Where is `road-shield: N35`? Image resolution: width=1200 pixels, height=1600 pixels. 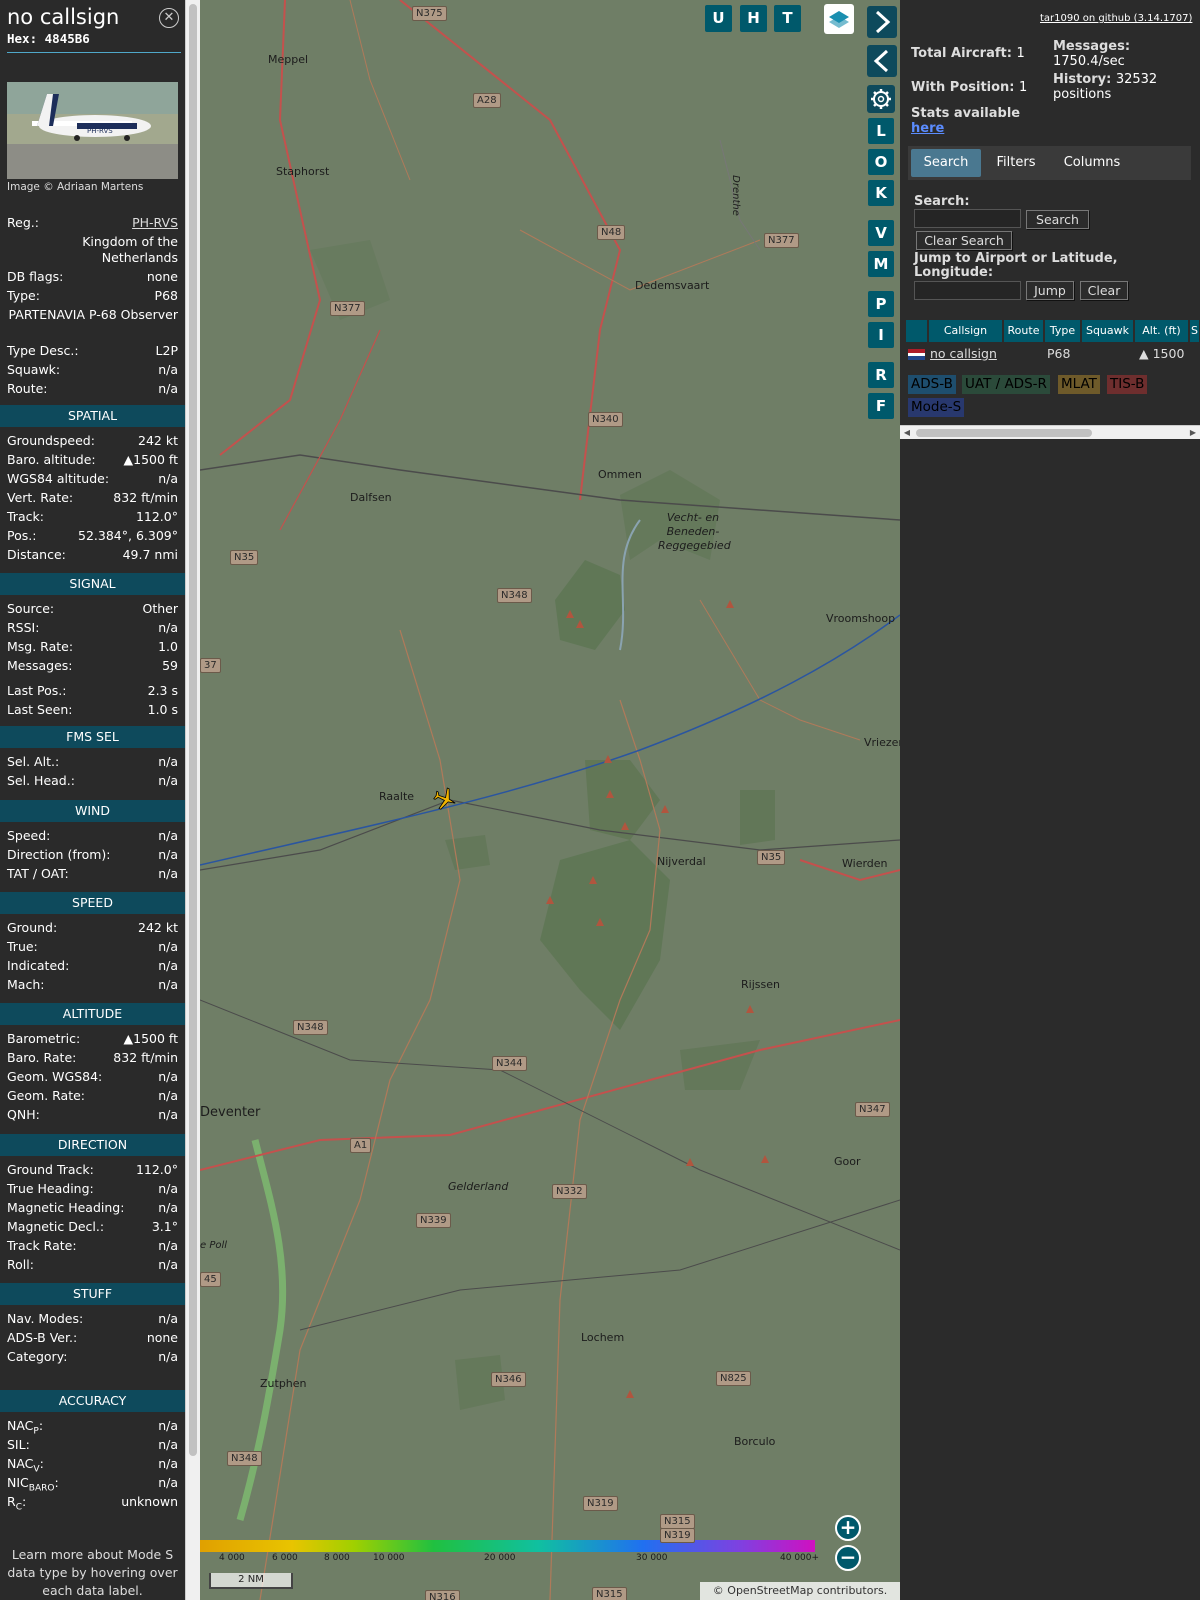 road-shield: N35 is located at coordinates (244, 557).